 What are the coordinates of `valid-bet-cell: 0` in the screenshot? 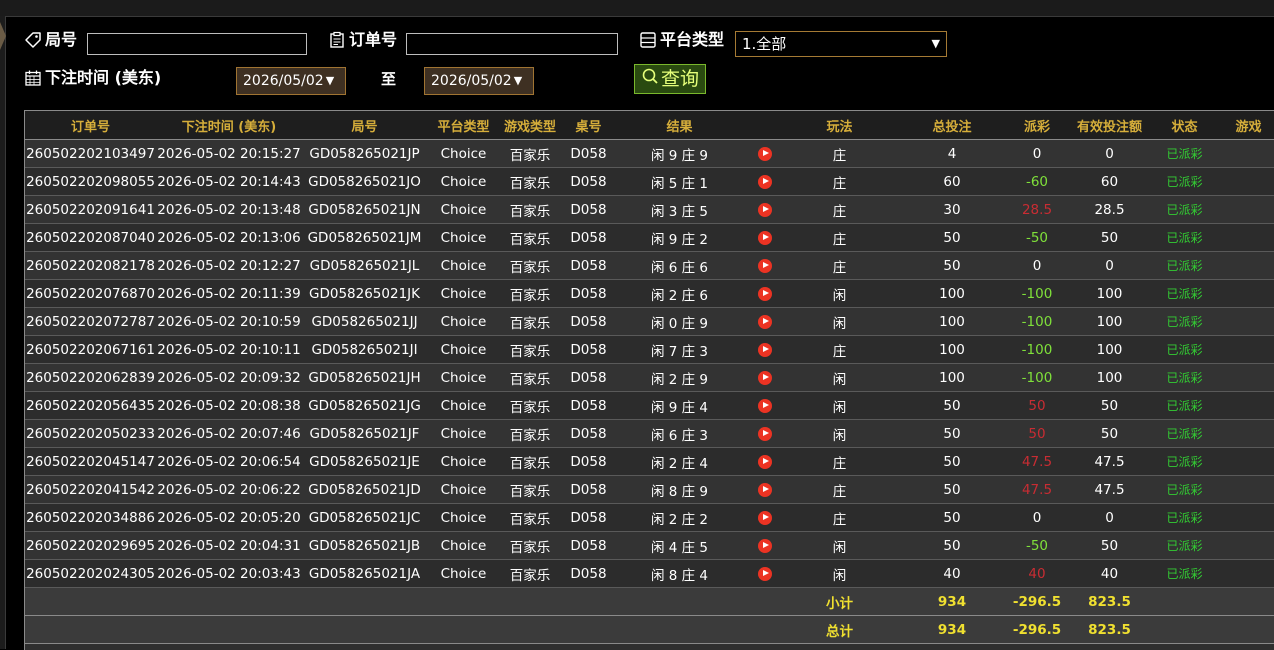 It's located at (1109, 153).